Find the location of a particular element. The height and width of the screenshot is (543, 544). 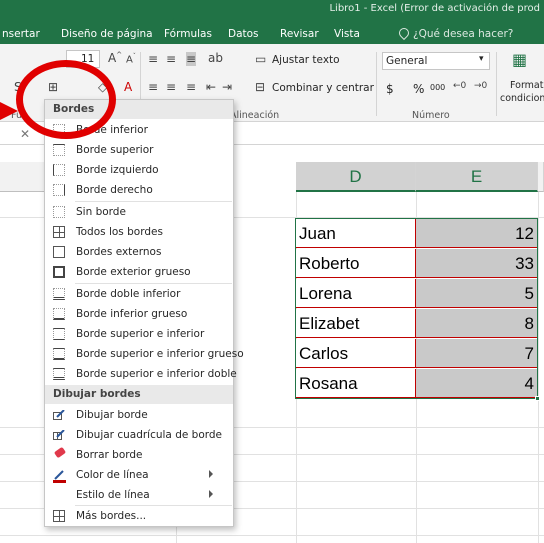

decrease-indent-icon: ⇤ is located at coordinates (211, 87).